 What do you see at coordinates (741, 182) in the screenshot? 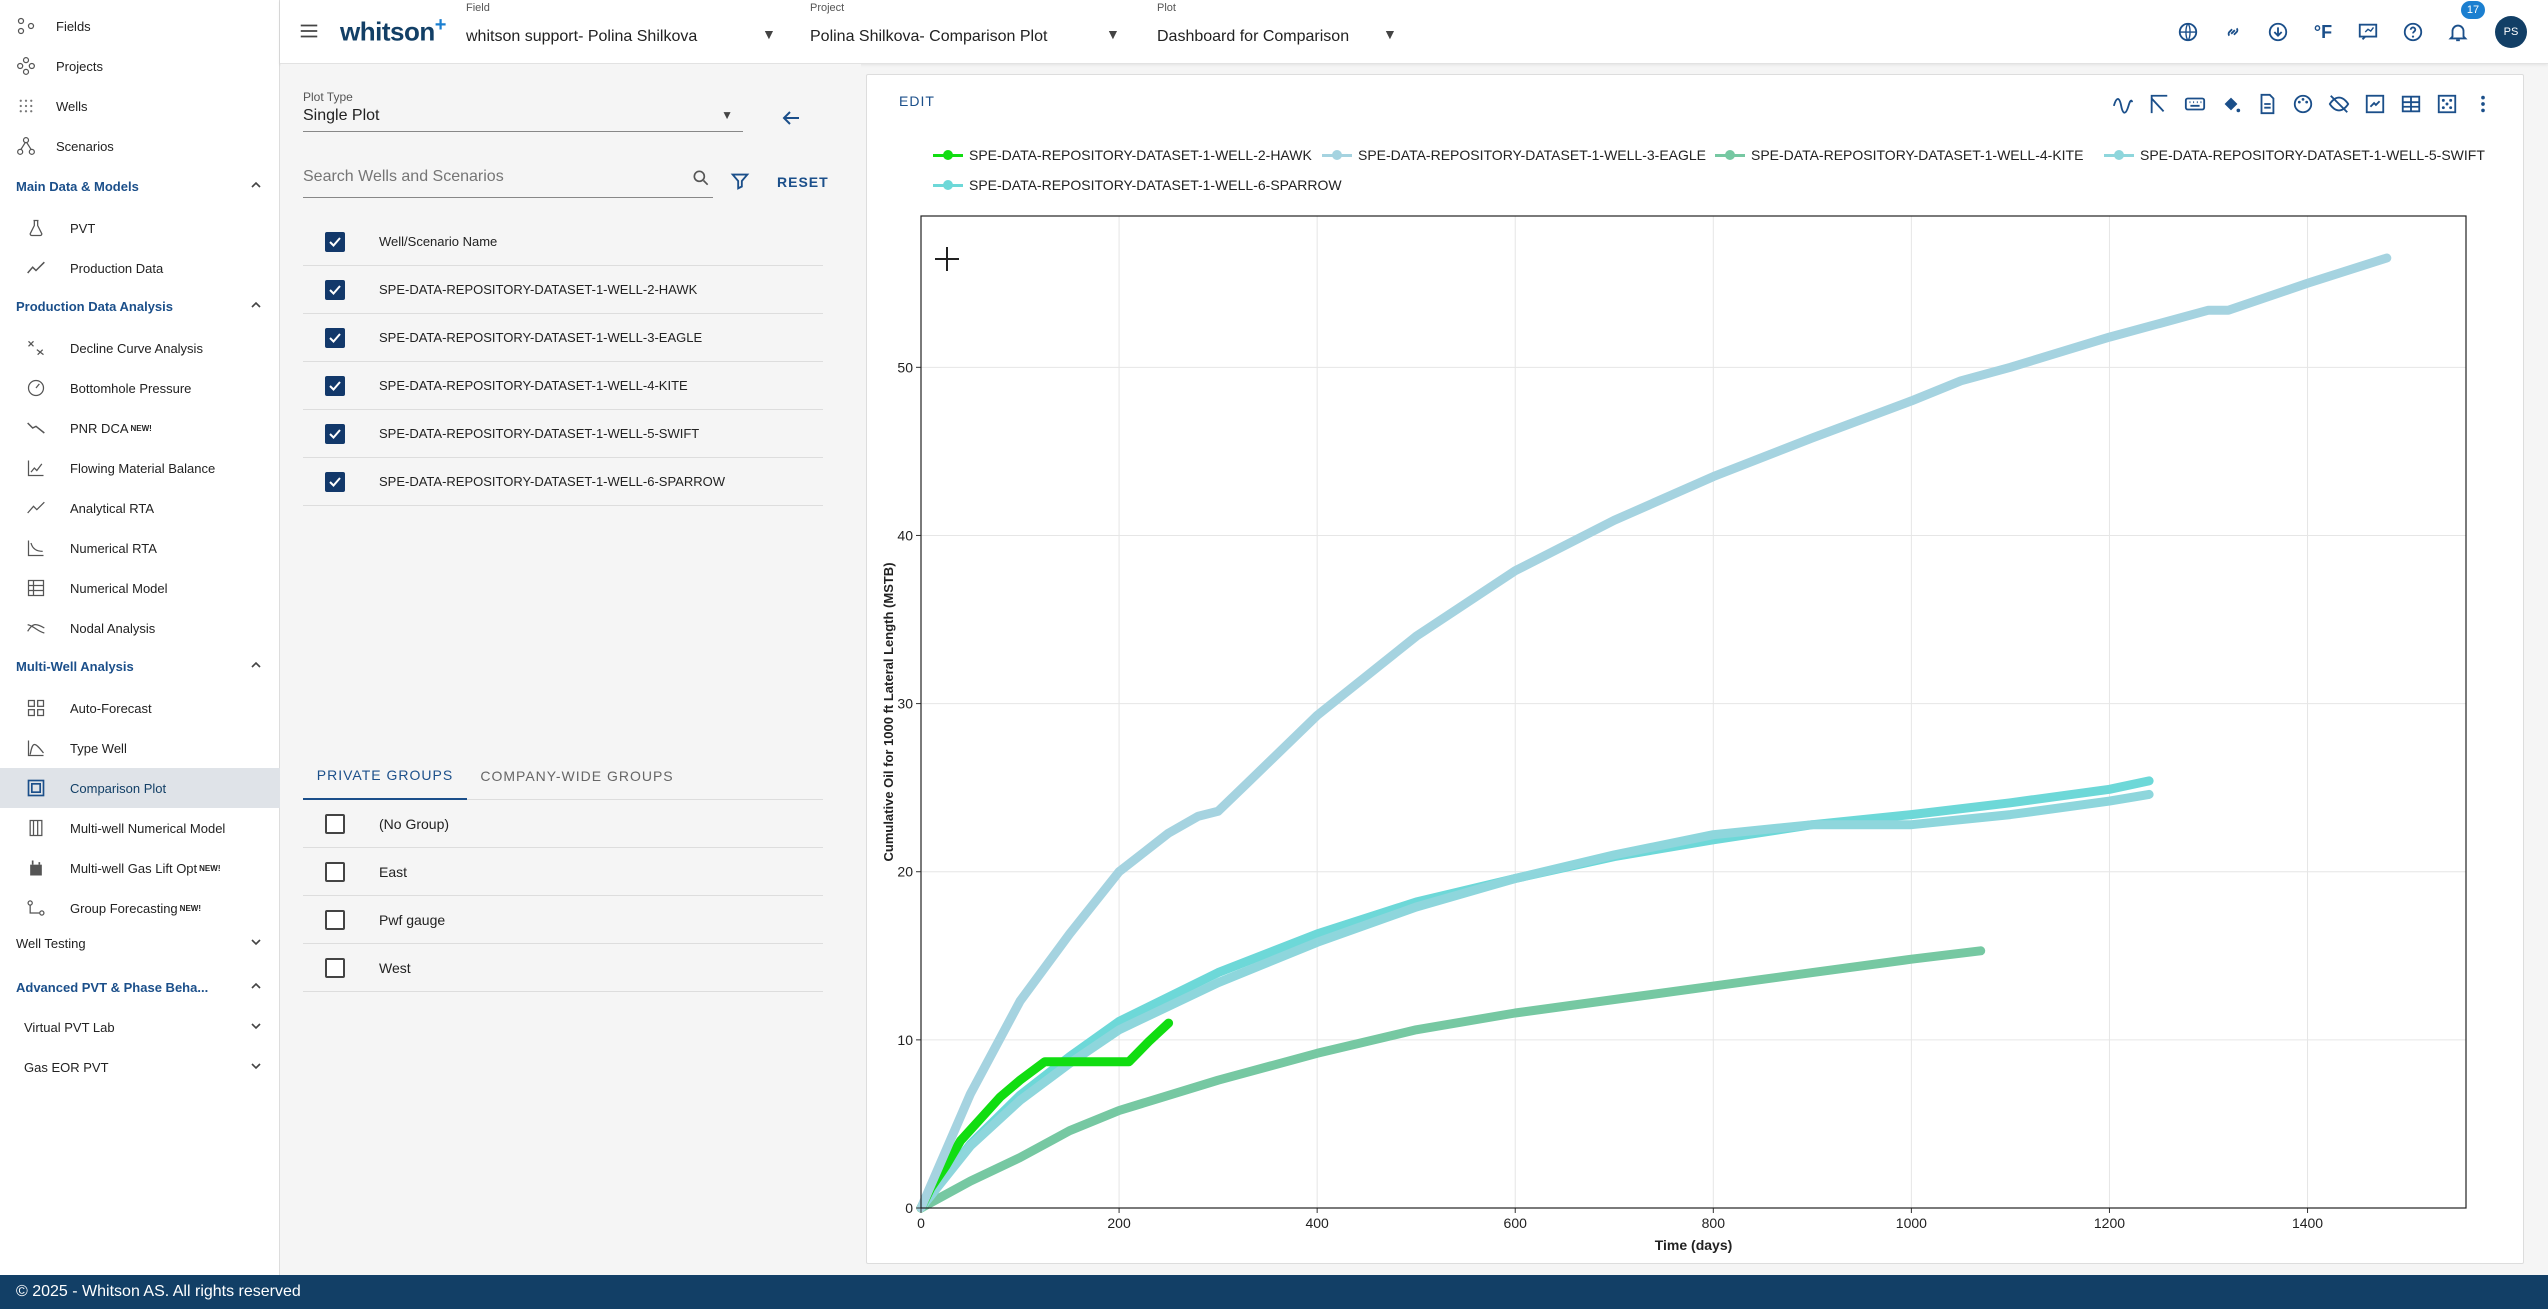
I see `filter-icon` at bounding box center [741, 182].